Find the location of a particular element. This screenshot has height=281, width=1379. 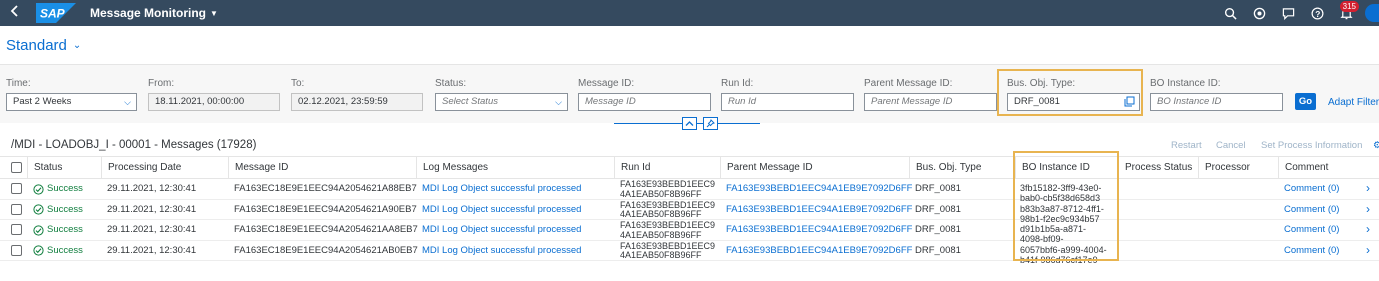

message-id-input: Message ID is located at coordinates (644, 102).